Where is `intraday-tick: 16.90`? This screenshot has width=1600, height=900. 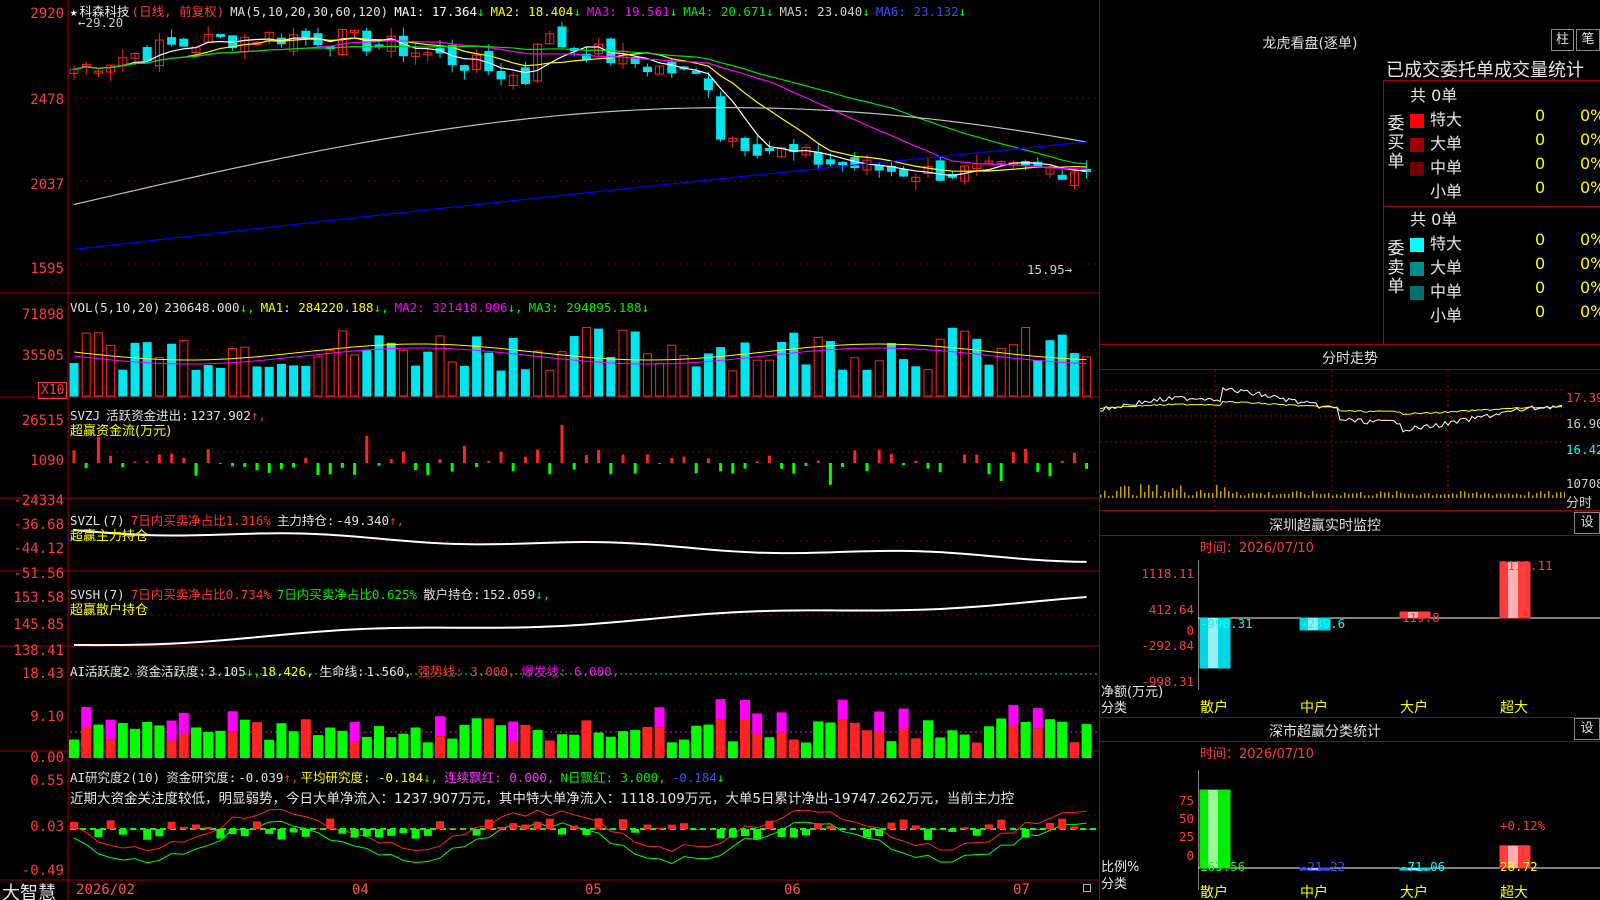 intraday-tick: 16.90 is located at coordinates (1583, 423).